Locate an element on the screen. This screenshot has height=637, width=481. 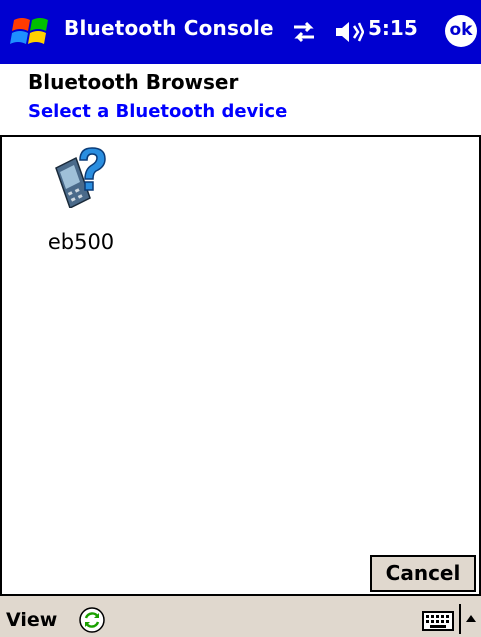
unknown-device-icon is located at coordinates (80, 177).